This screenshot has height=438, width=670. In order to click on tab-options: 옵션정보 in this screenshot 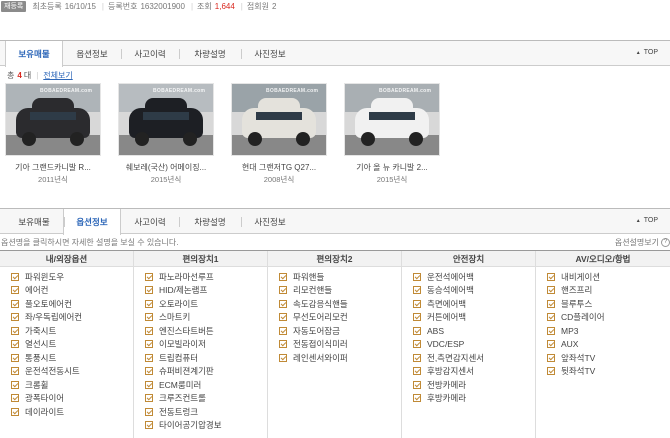, I will do `click(92, 222)`.